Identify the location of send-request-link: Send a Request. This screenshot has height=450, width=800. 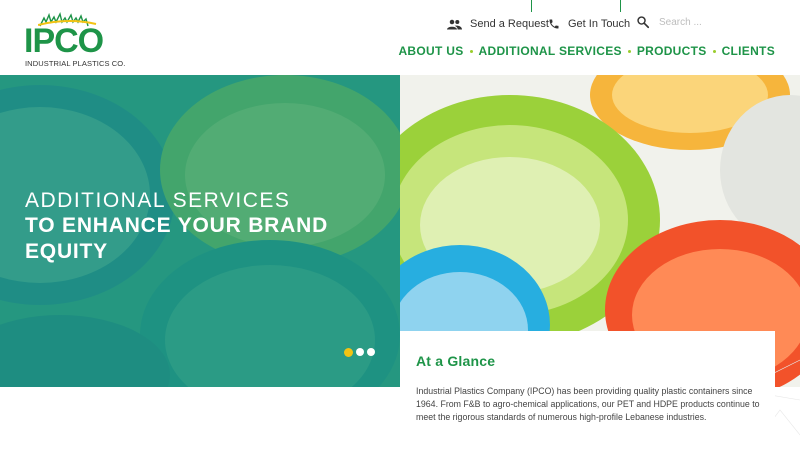
(498, 24).